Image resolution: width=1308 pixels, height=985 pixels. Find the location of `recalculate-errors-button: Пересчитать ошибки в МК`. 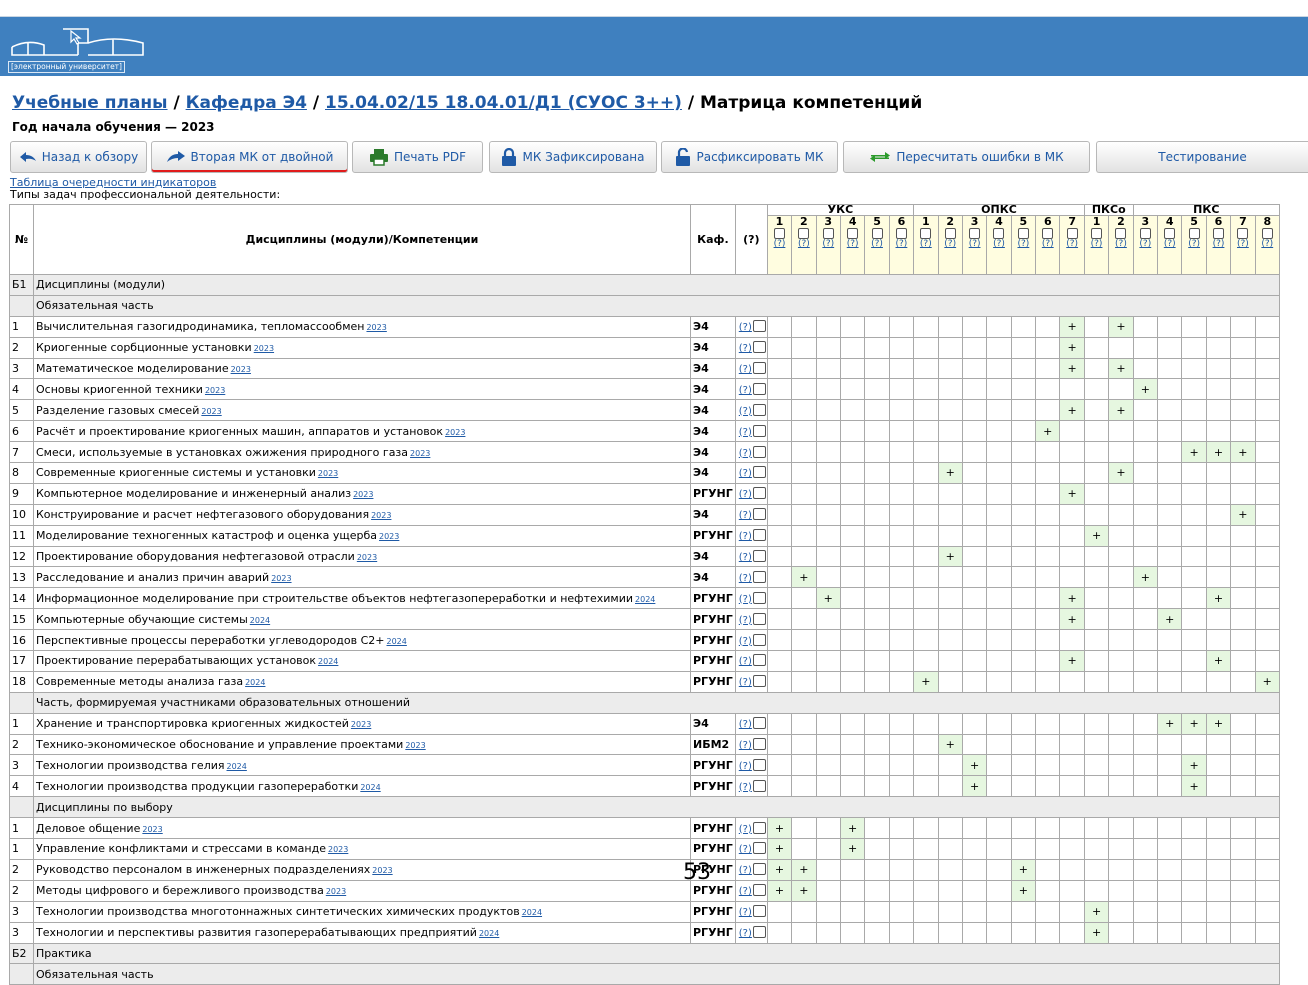

recalculate-errors-button: Пересчитать ошибки в МК is located at coordinates (966, 157).